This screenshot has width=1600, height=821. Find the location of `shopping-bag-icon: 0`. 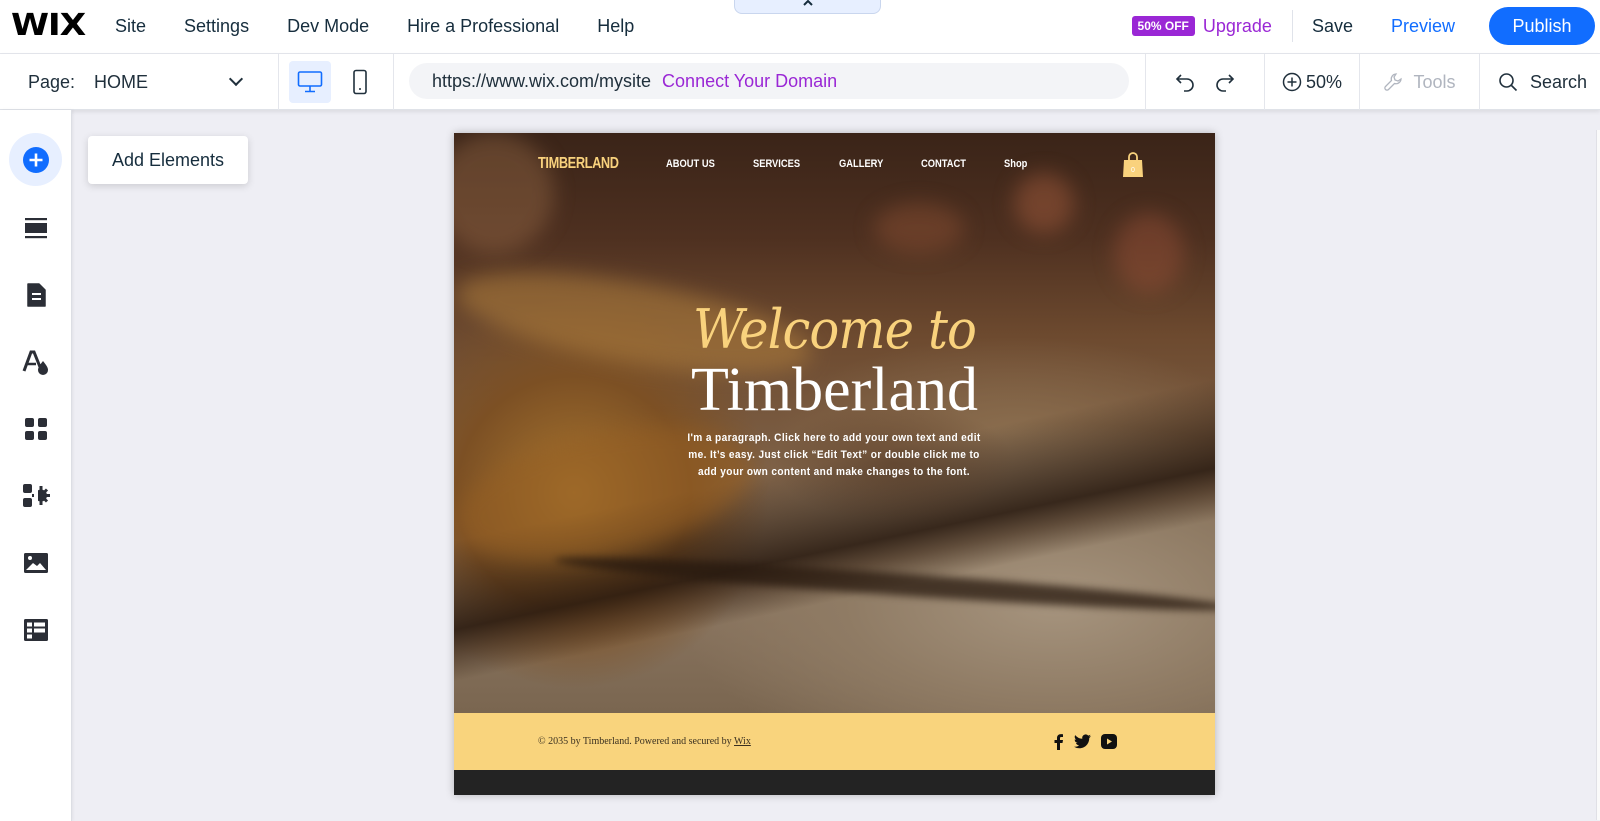

shopping-bag-icon: 0 is located at coordinates (1133, 164).